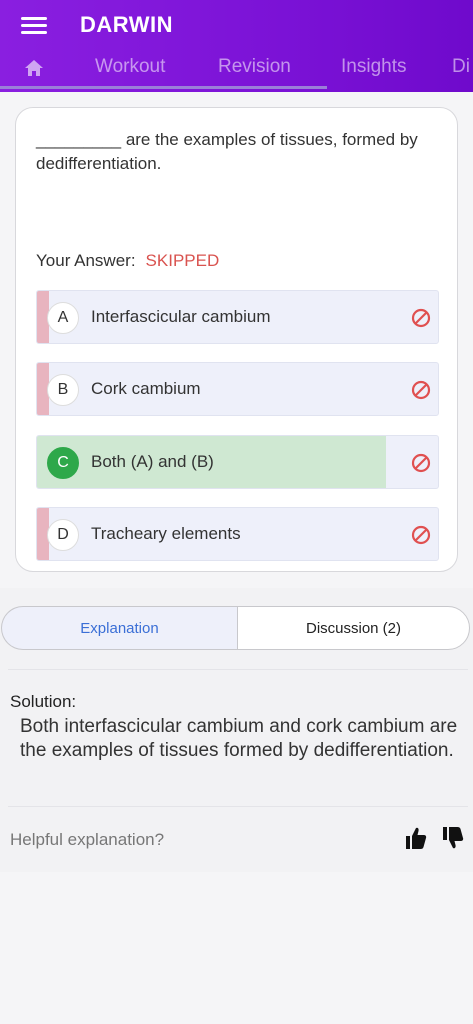 This screenshot has width=473, height=1024. Describe the element at coordinates (166, 533) in the screenshot. I see `option-text: Tracheary elements` at that location.